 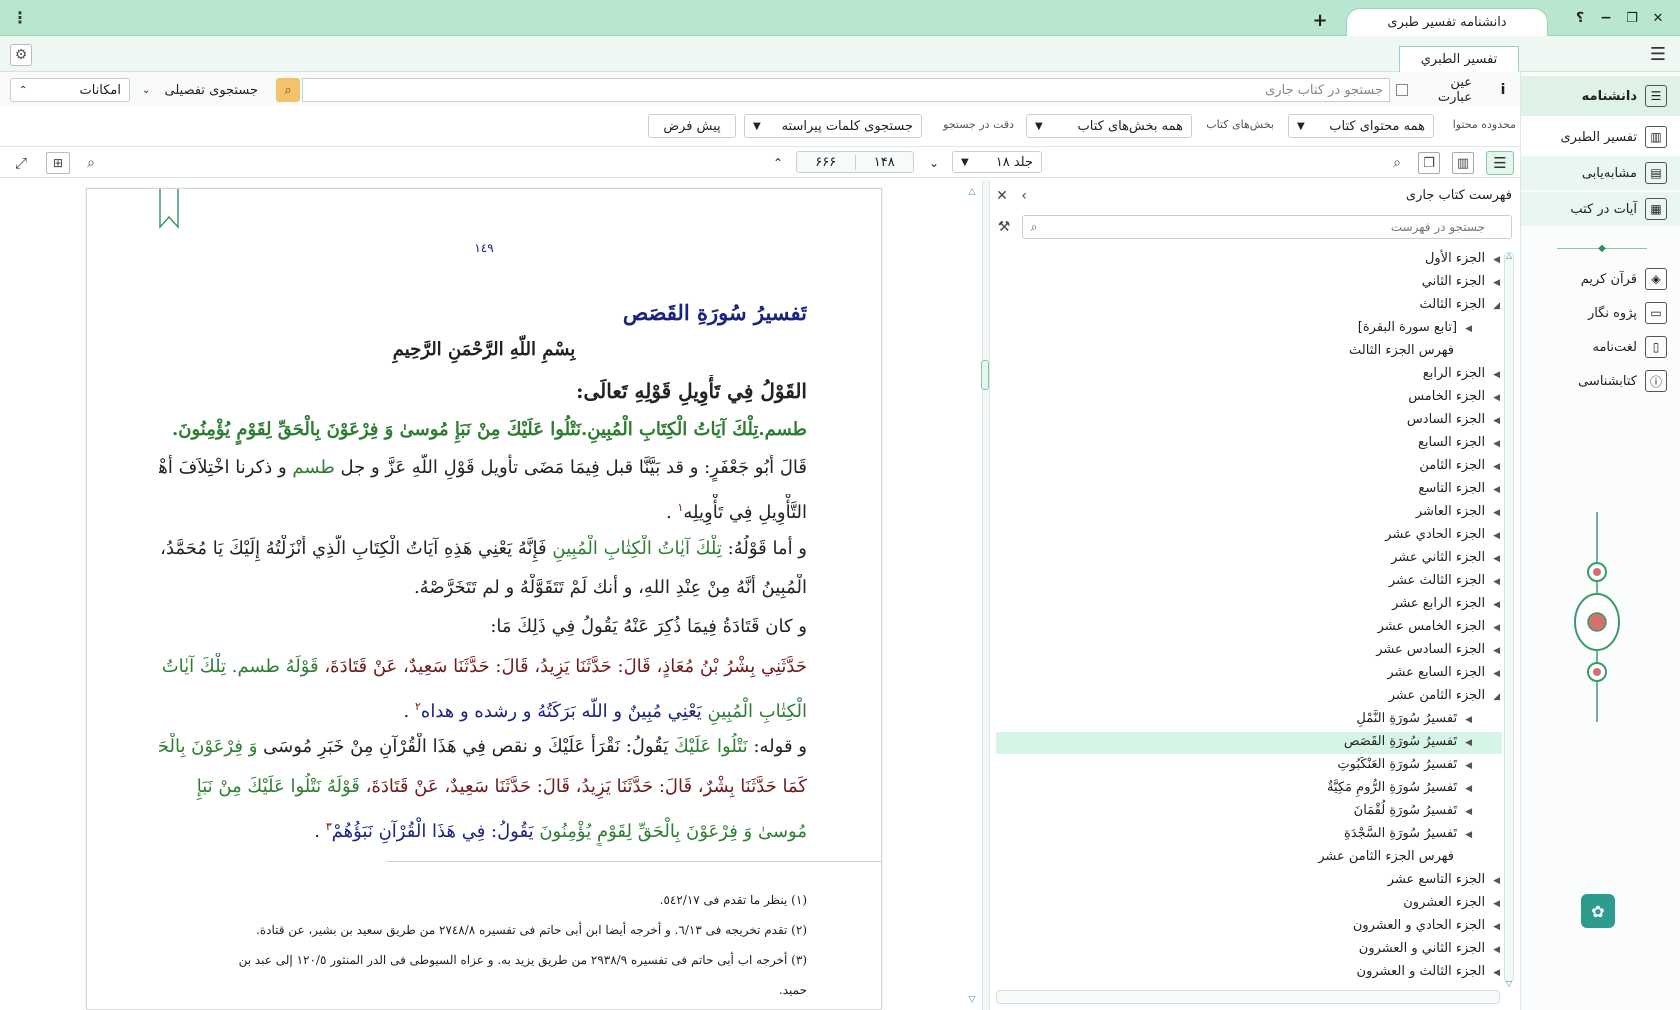 I want to click on toc-item: ◀ الجزء التاسع عشر, so click(x=1444, y=880).